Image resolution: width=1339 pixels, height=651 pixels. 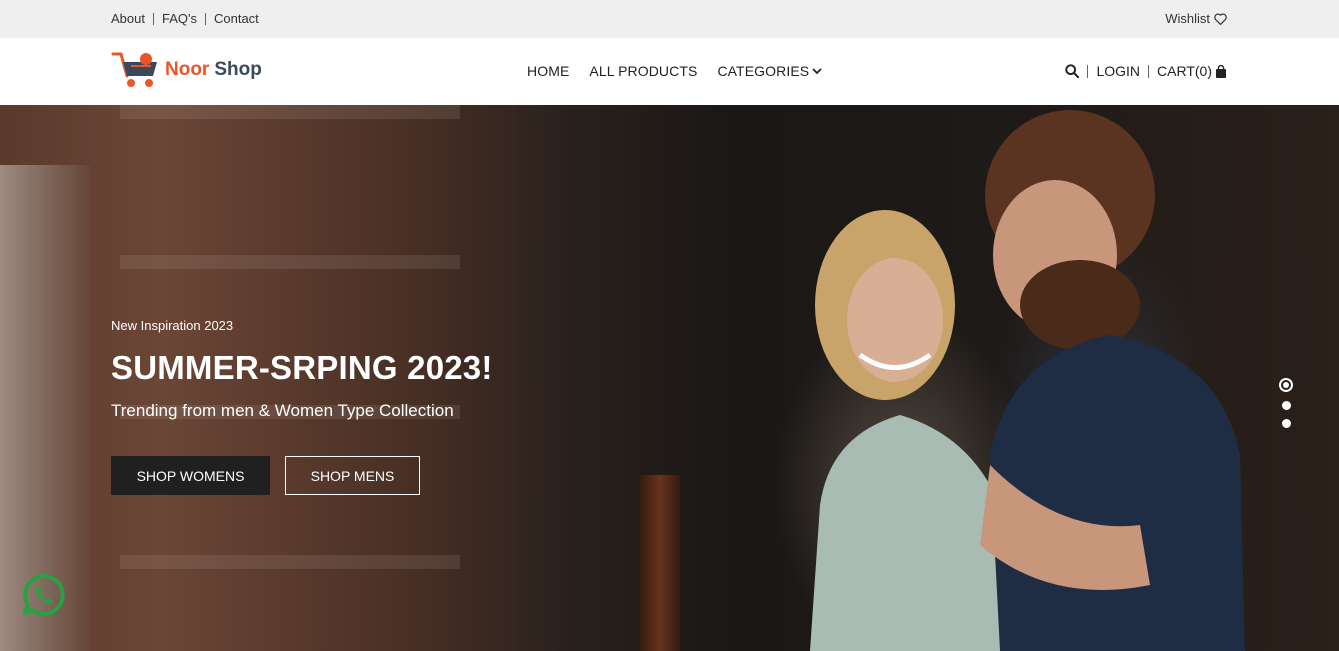 I want to click on shop-womens-button: SHOP WOMENS, so click(x=190, y=475).